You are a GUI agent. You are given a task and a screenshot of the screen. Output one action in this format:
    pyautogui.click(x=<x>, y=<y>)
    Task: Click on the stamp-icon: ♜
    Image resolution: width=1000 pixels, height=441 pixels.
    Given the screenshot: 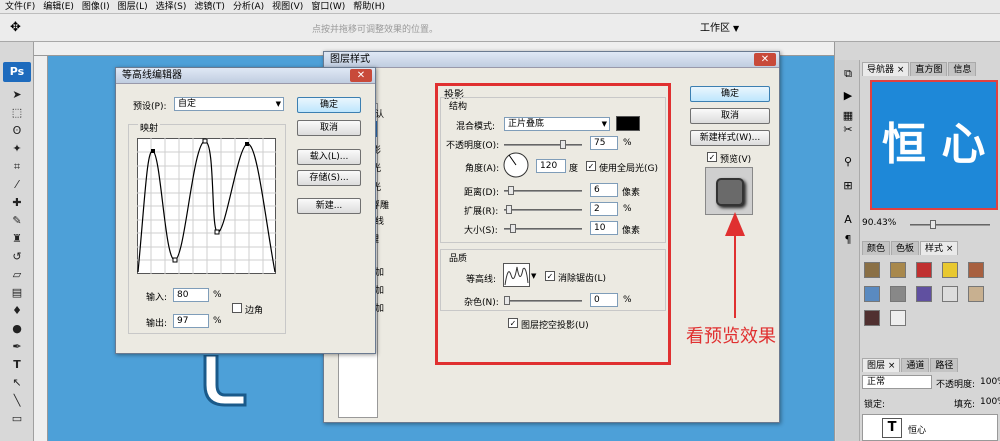 What is the action you would take?
    pyautogui.click(x=17, y=239)
    